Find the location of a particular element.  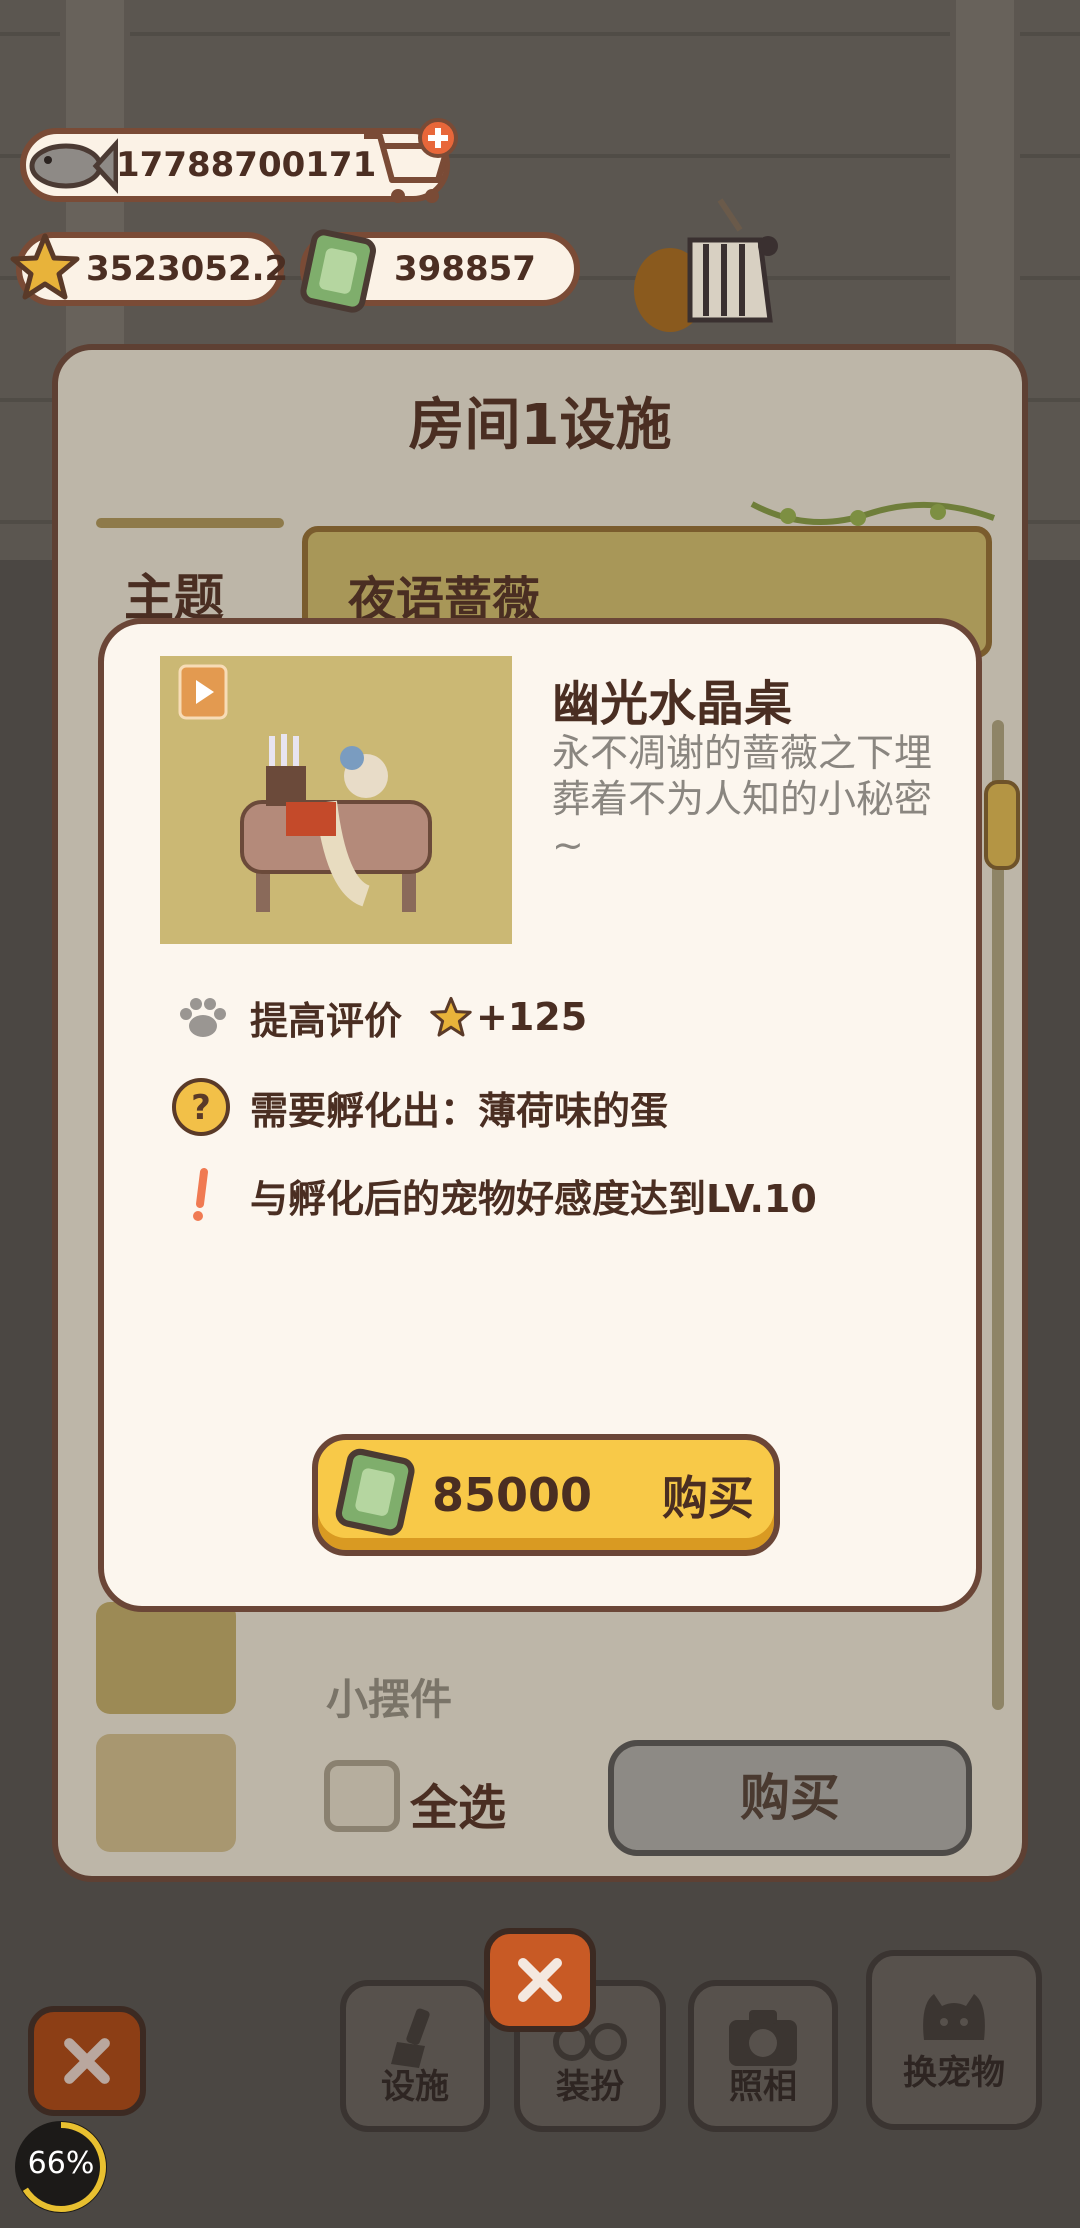

ticket-count: 398857 is located at coordinates (465, 269).